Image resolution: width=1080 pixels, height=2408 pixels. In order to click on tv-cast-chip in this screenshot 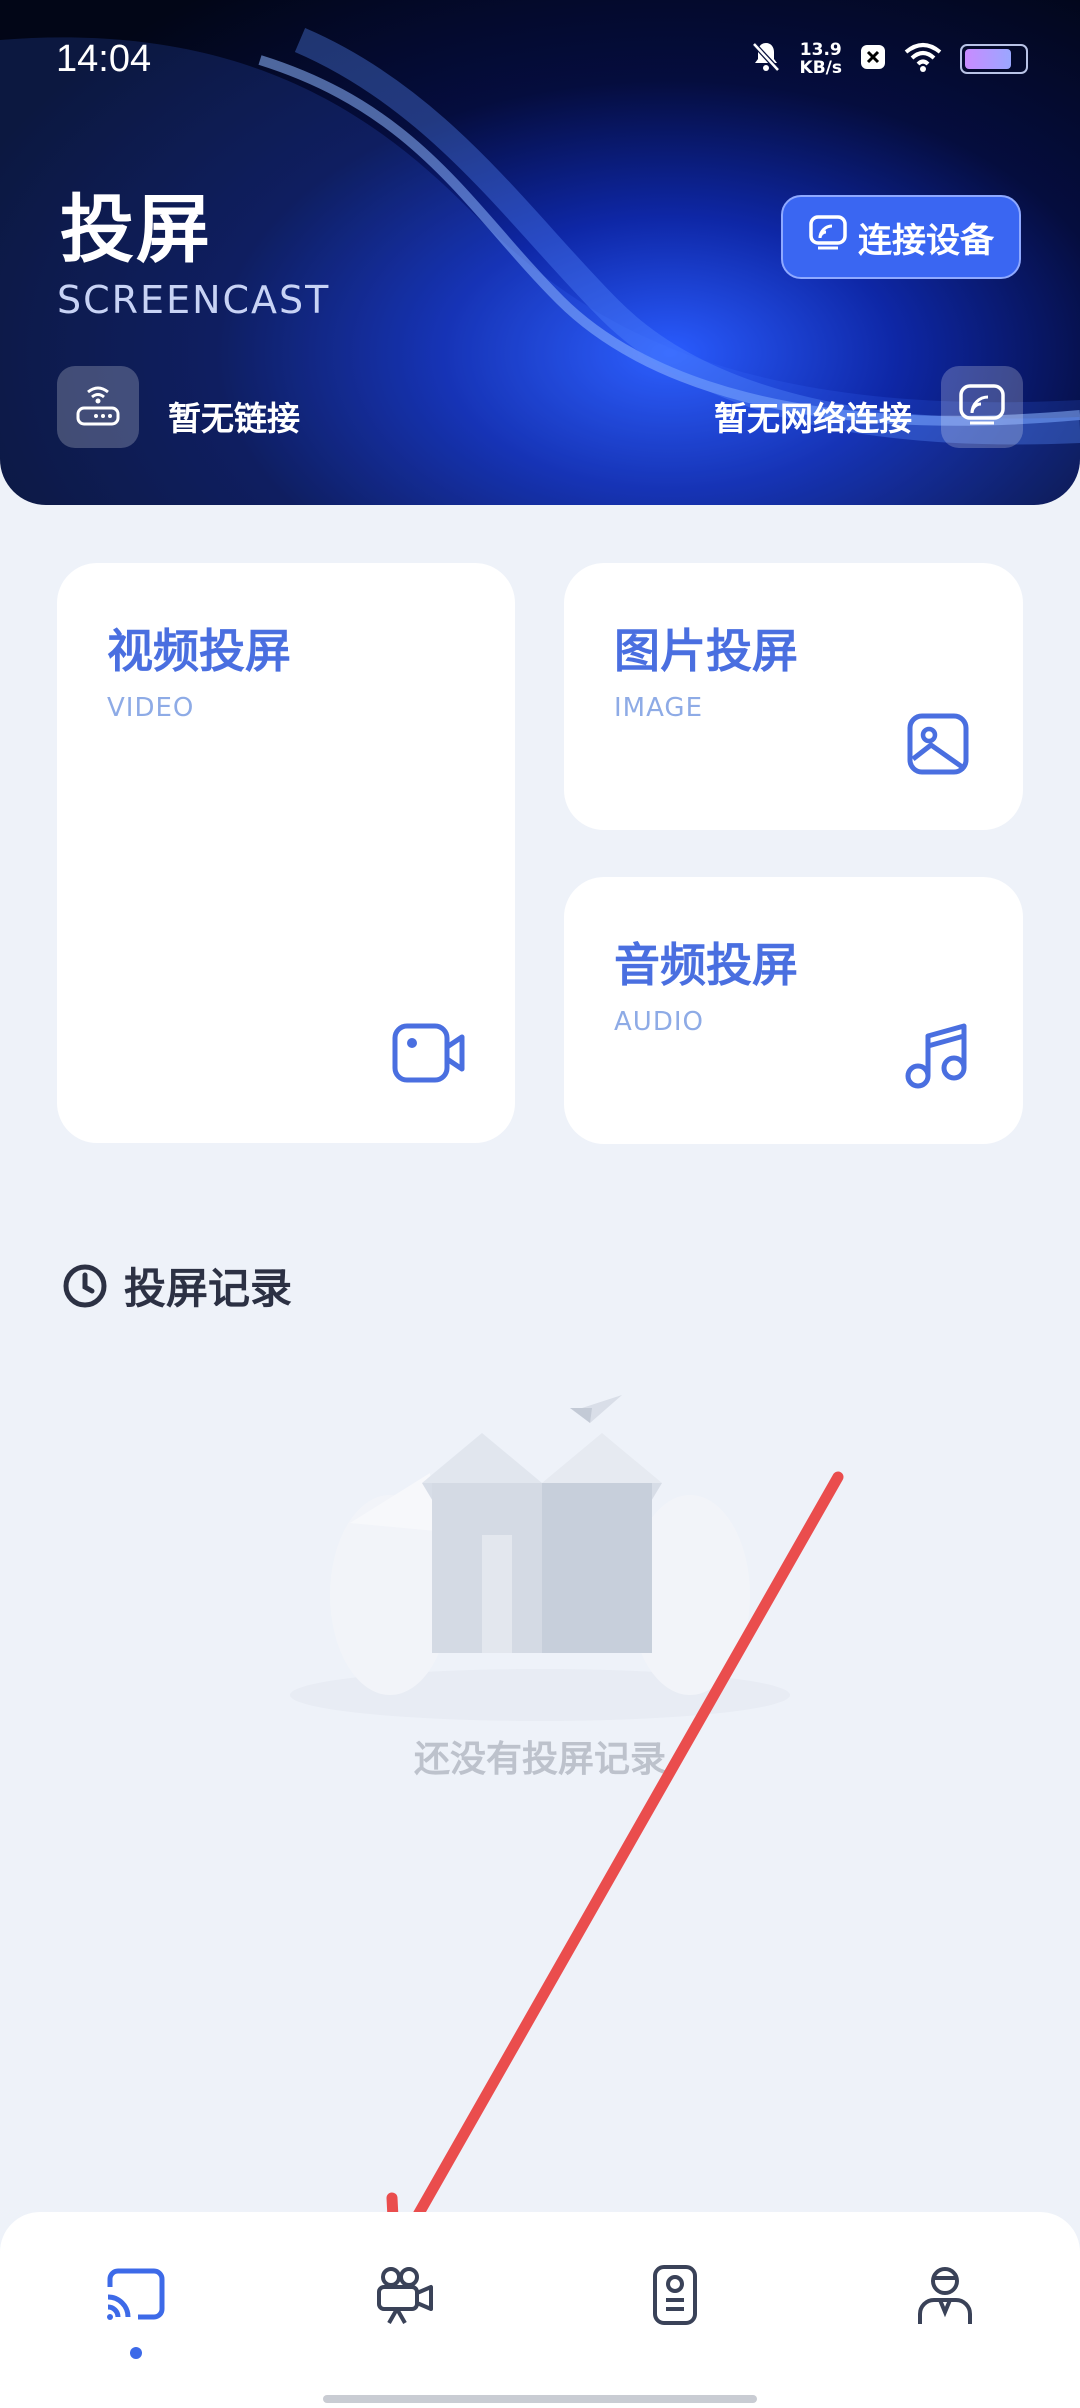, I will do `click(982, 407)`.